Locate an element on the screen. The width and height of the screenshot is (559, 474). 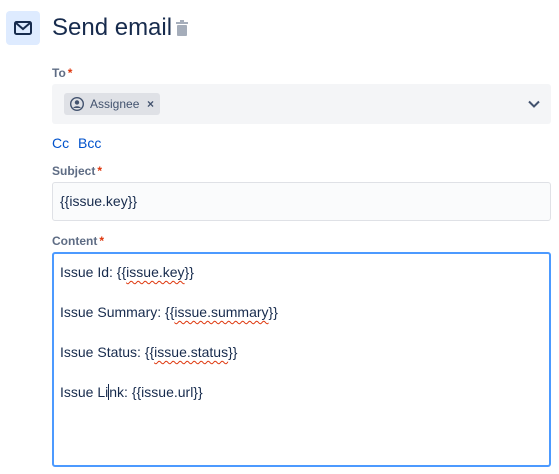
cc-link: Cc is located at coordinates (60, 143).